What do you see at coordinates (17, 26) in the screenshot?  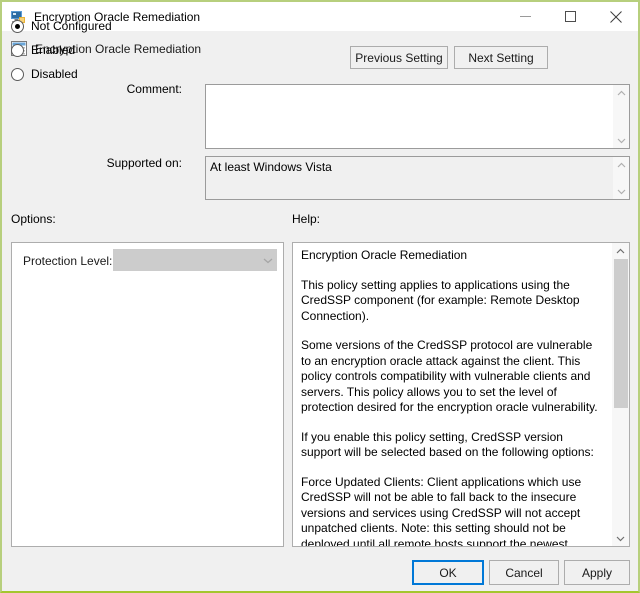 I see `radio-indicator-not-configured` at bounding box center [17, 26].